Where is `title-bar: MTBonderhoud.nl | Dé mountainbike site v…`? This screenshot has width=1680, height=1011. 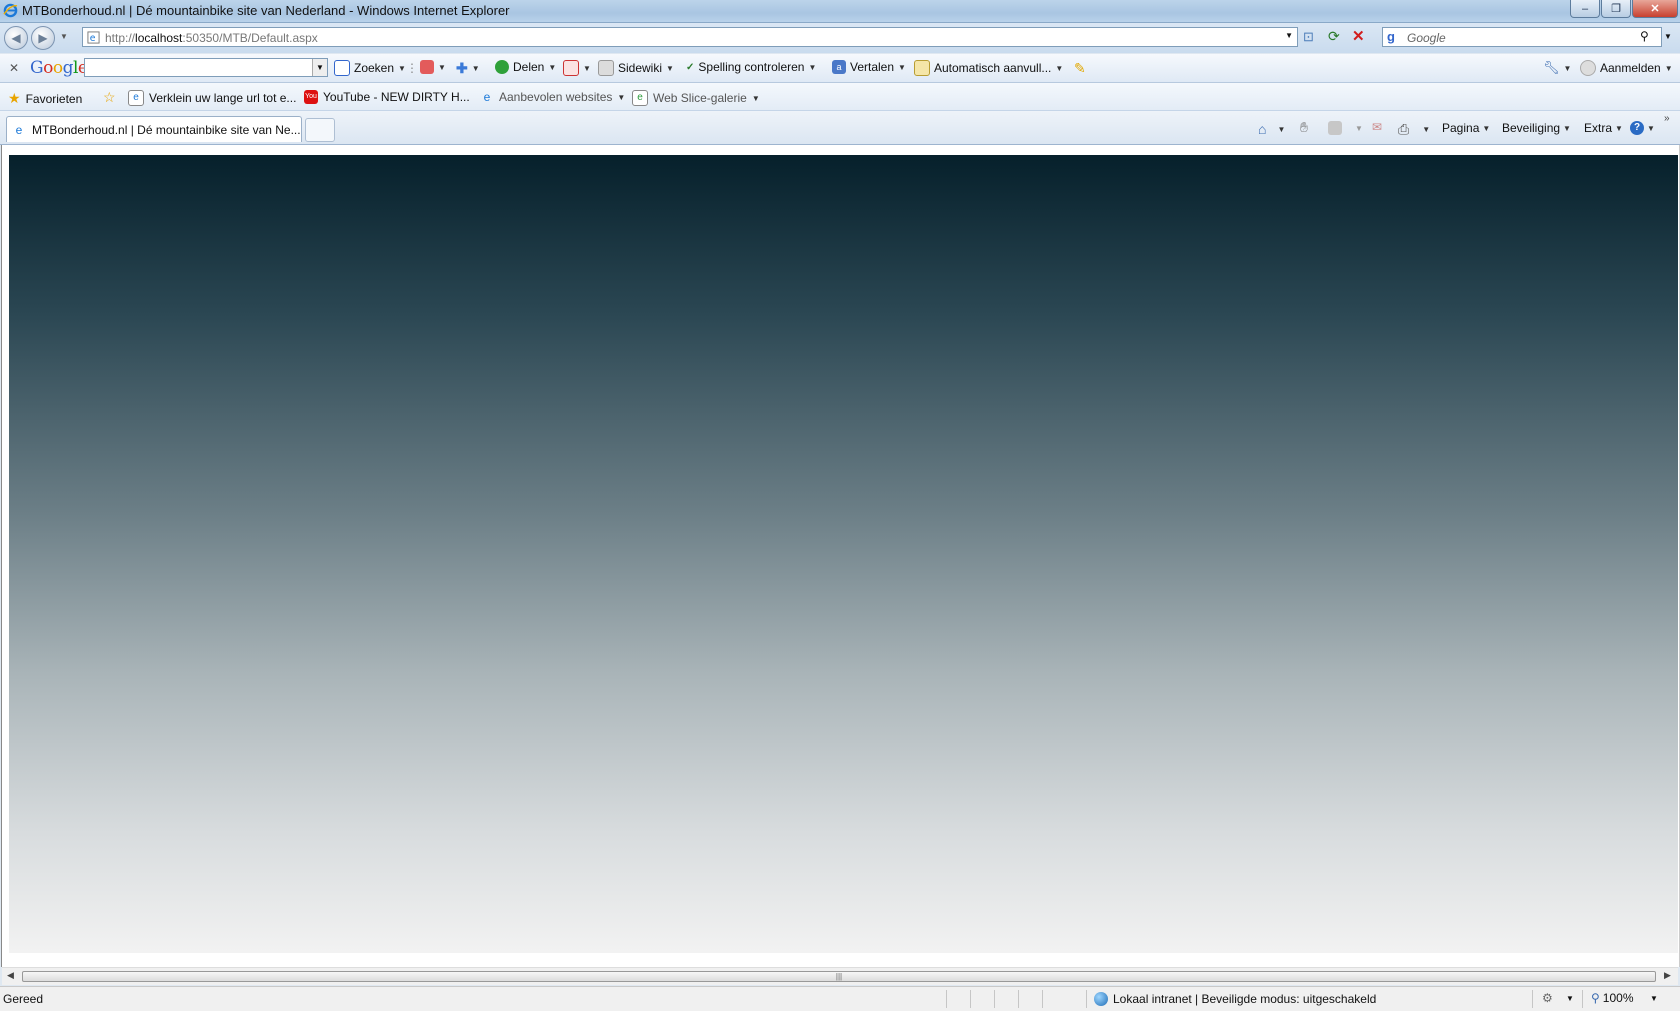 title-bar: MTBonderhoud.nl | Dé mountainbike site v… is located at coordinates (840, 11).